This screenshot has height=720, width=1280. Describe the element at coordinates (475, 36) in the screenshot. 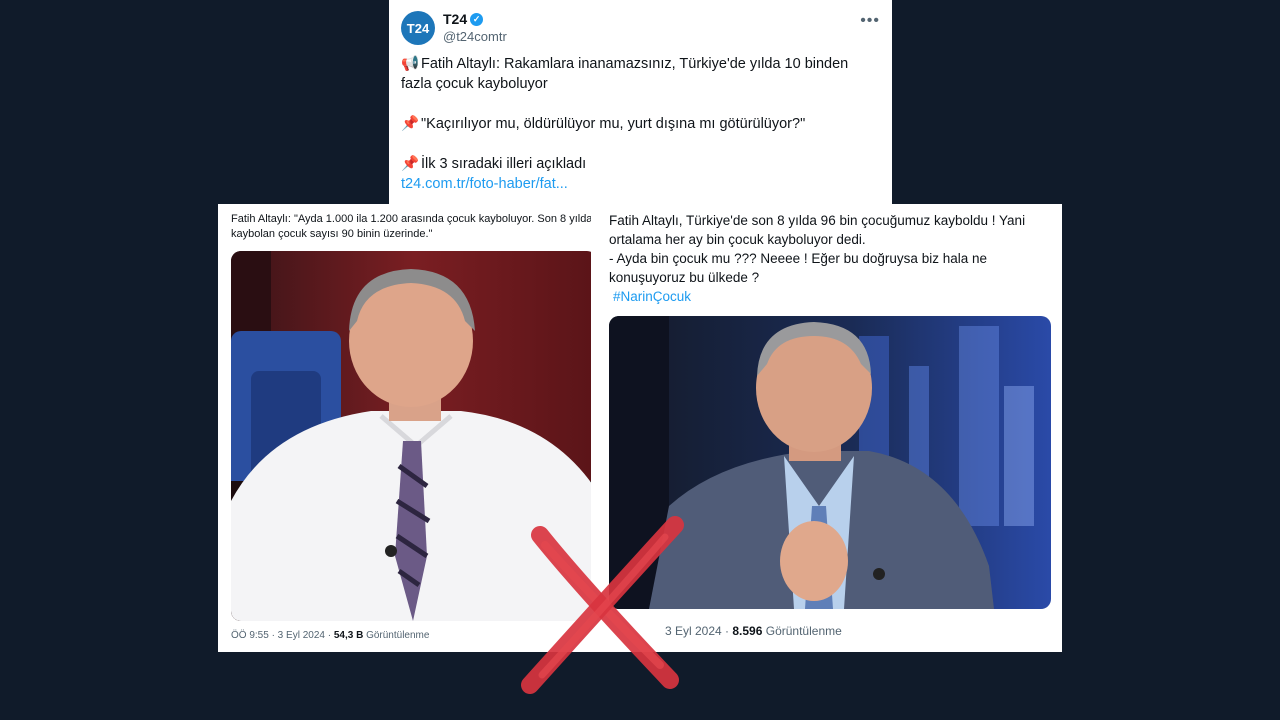

I see `author-handle: @t24comtr` at that location.